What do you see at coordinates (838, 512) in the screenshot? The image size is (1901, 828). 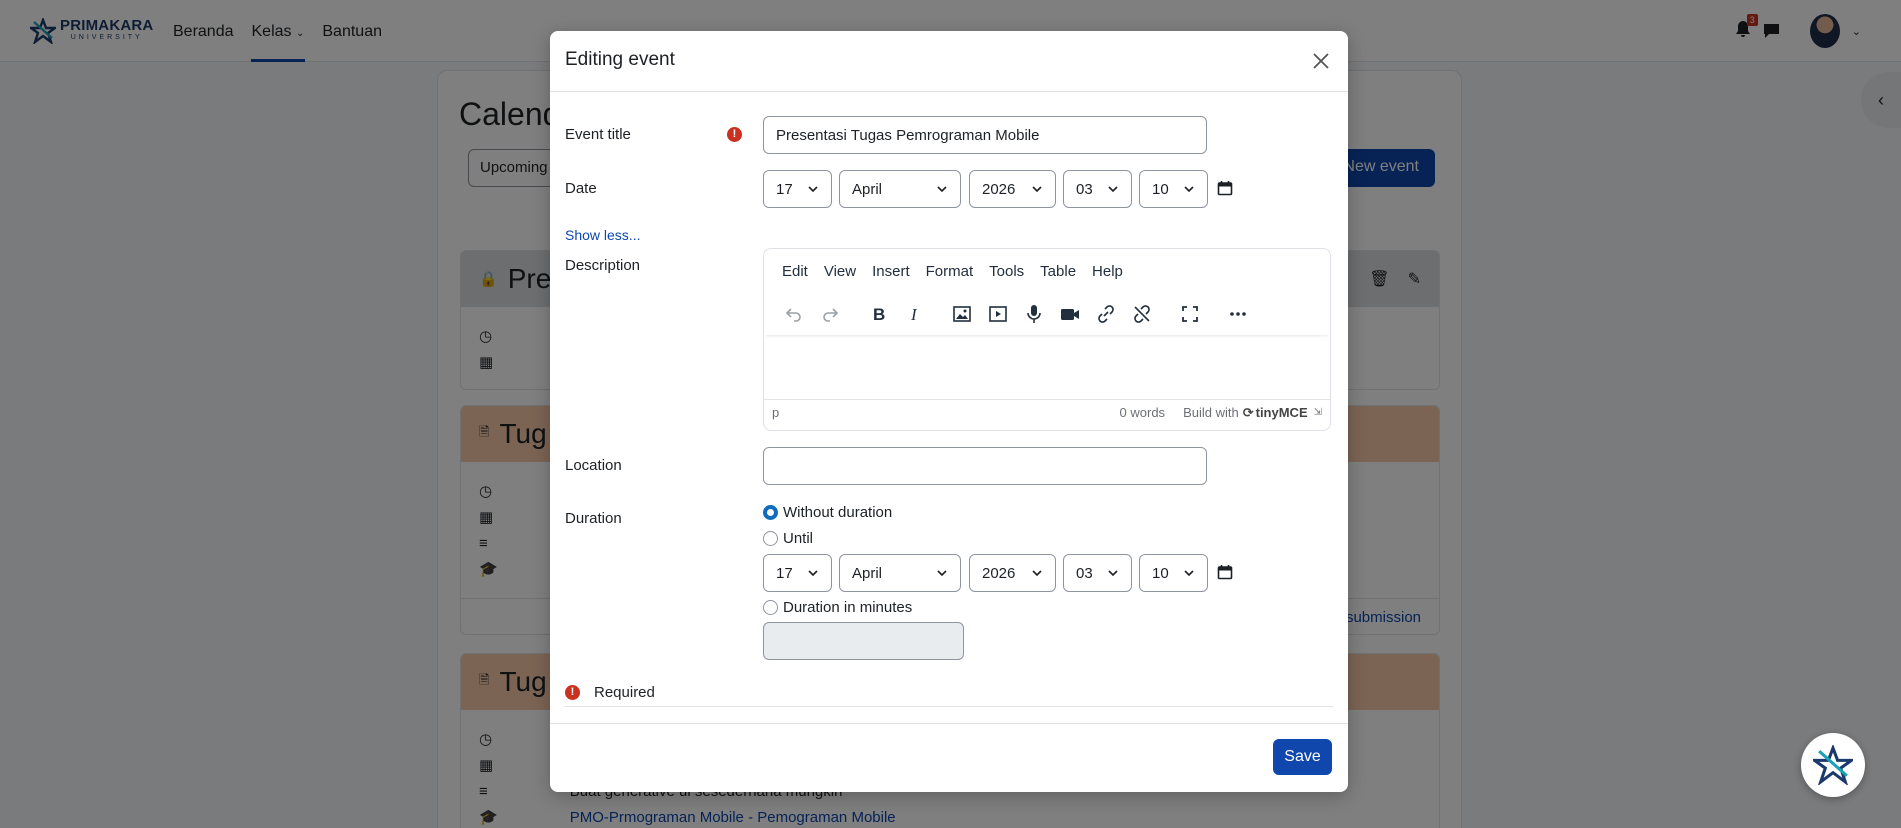 I see `duration-without-label: Without duration` at bounding box center [838, 512].